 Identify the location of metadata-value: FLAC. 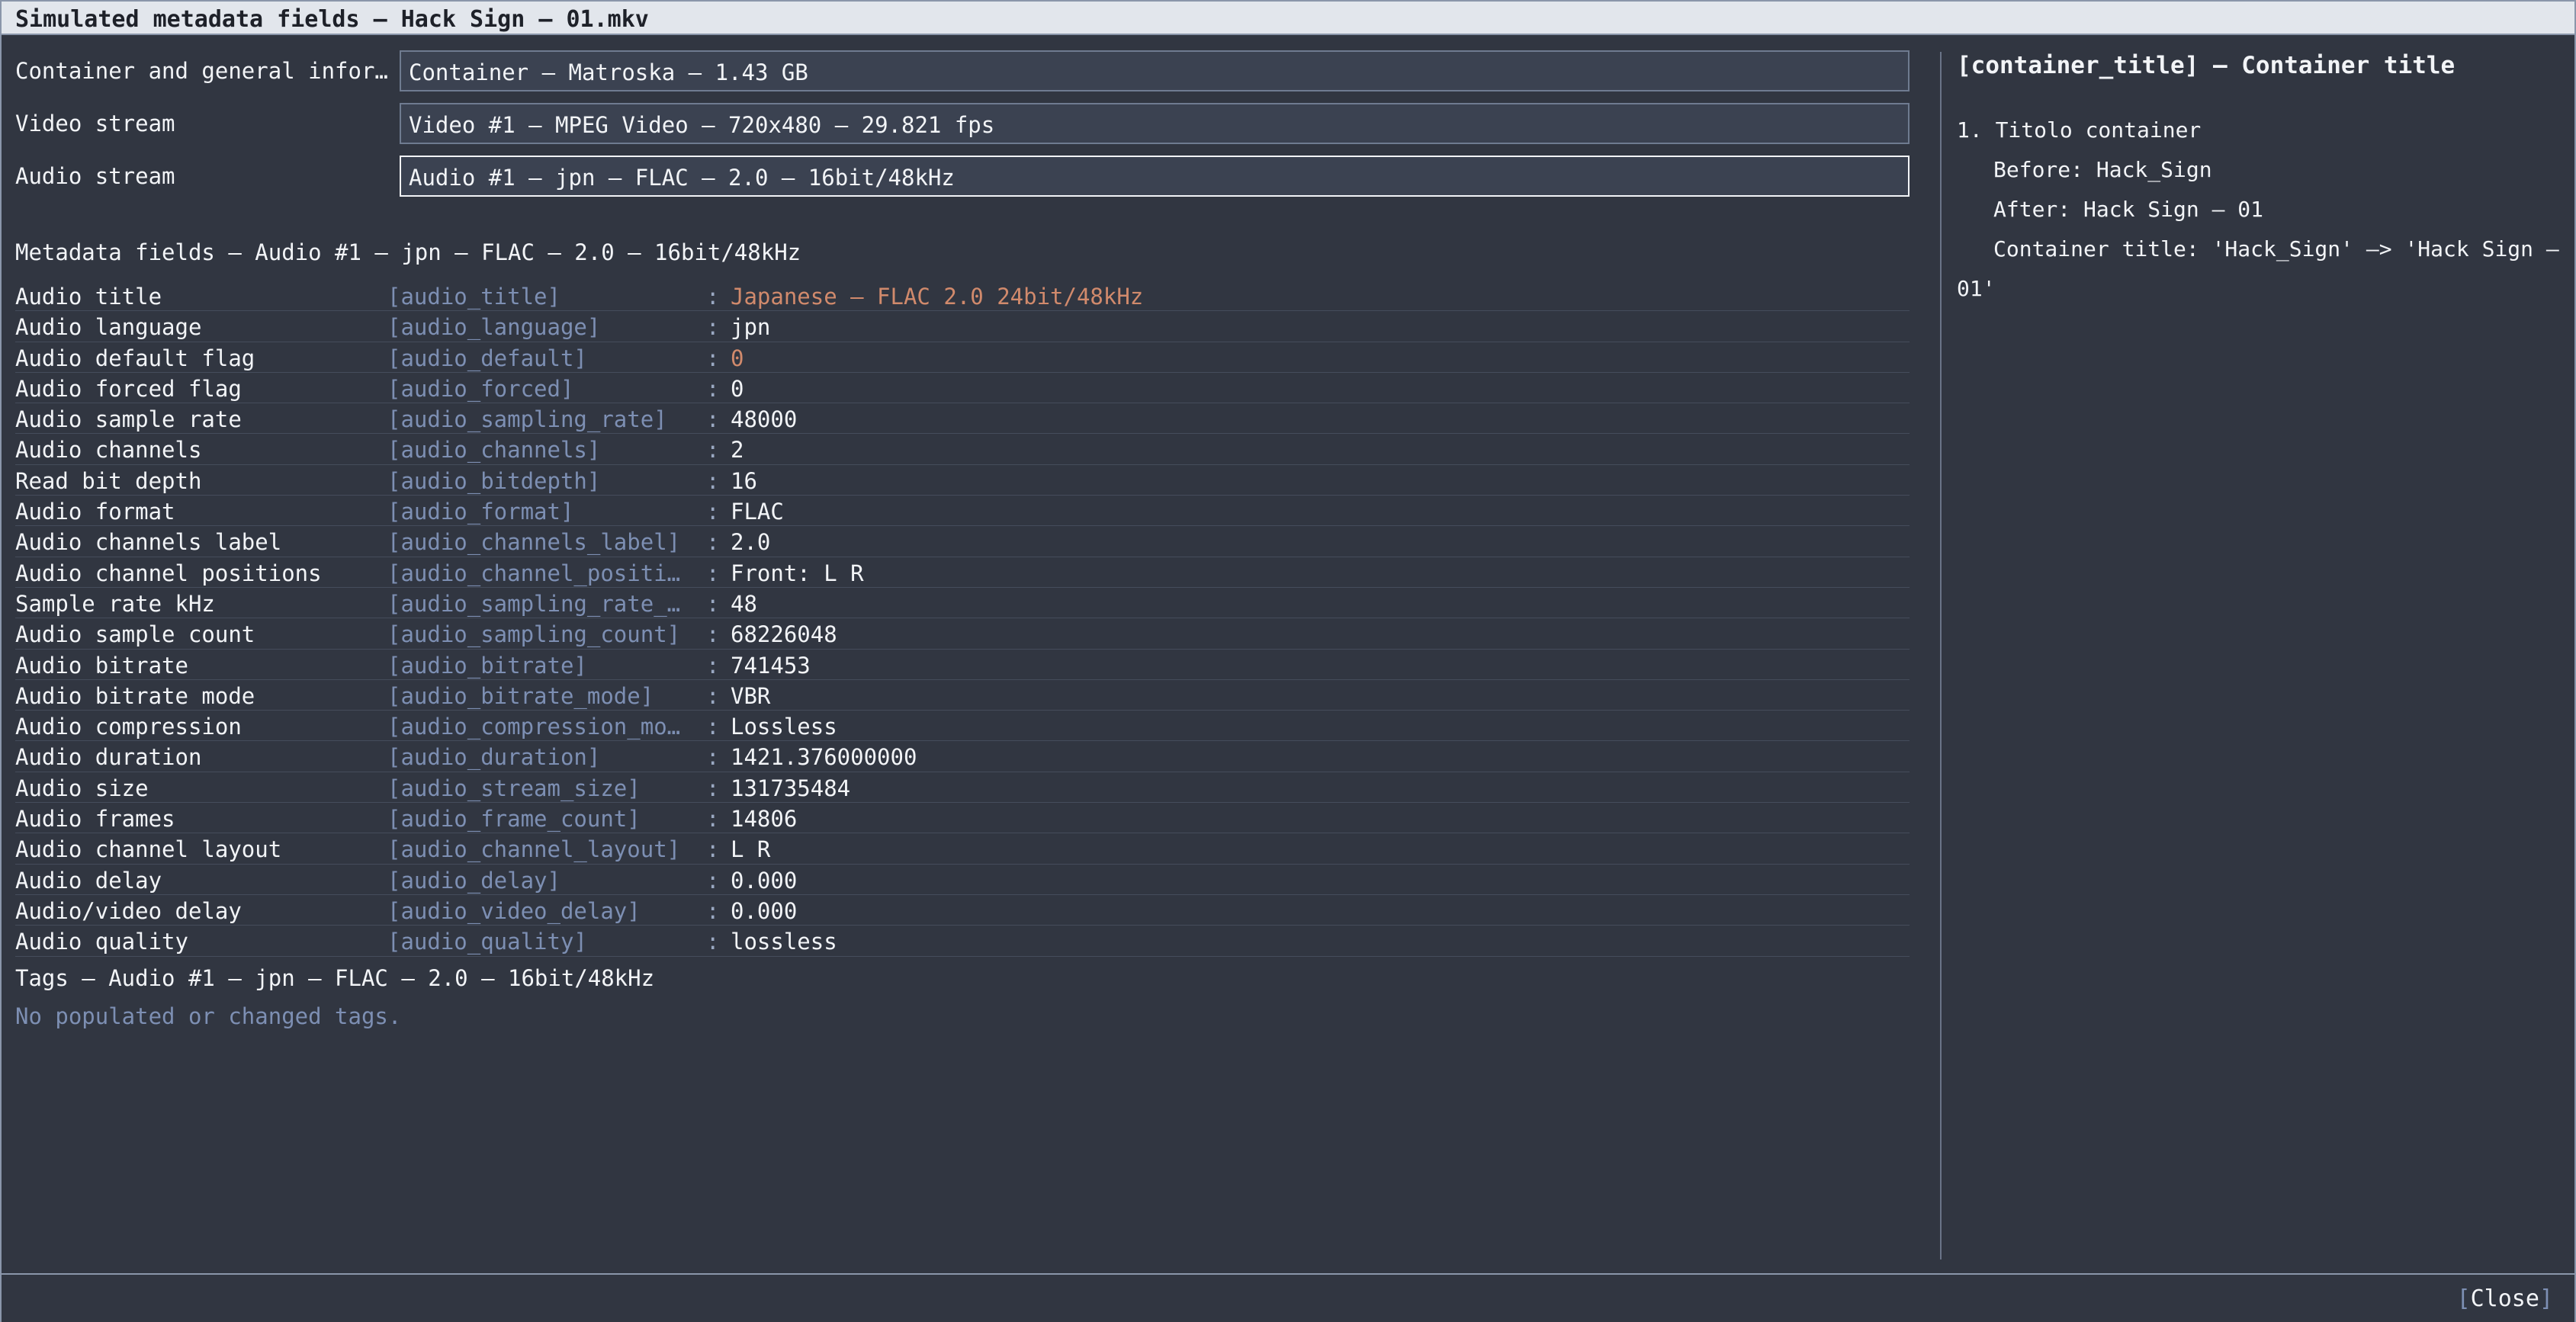
(757, 512).